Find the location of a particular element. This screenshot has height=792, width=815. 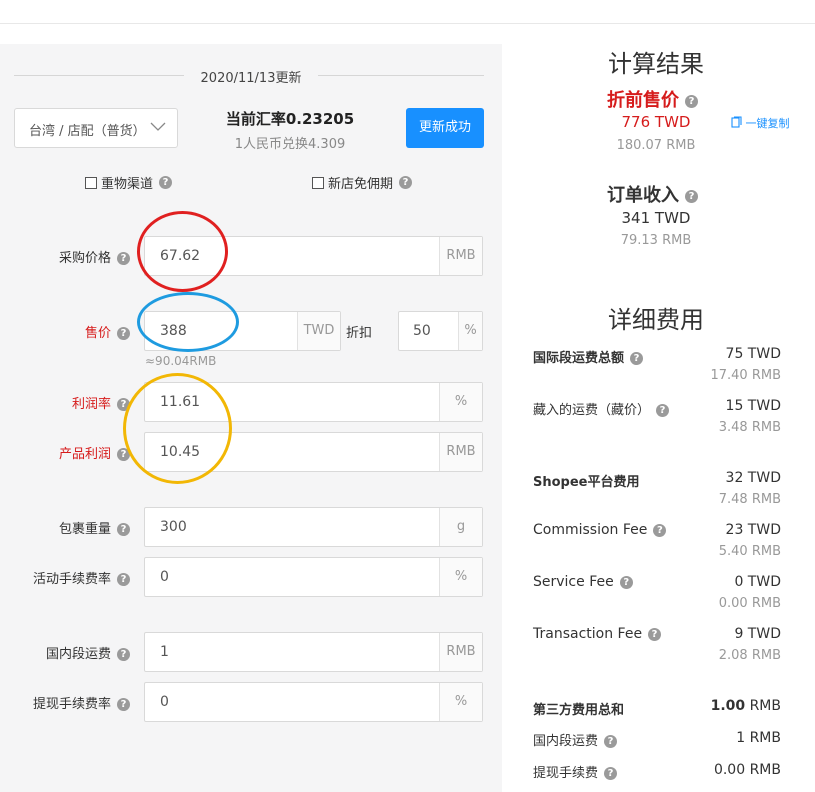

detail-twd: 15 TWD is located at coordinates (753, 406).